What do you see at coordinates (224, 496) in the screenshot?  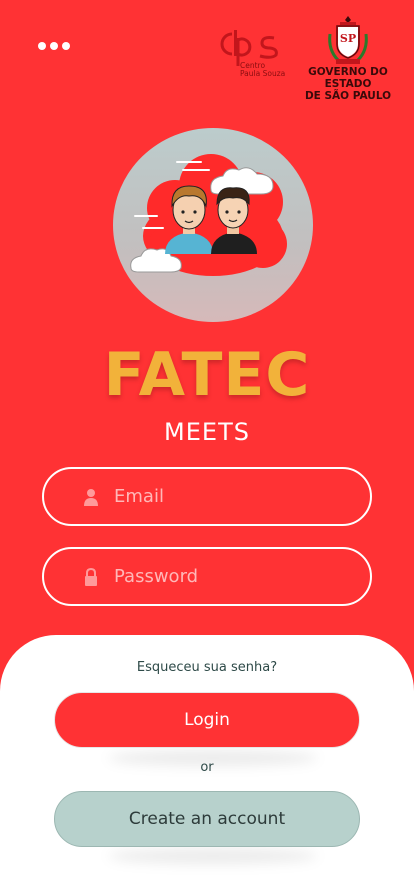 I see `email-input` at bounding box center [224, 496].